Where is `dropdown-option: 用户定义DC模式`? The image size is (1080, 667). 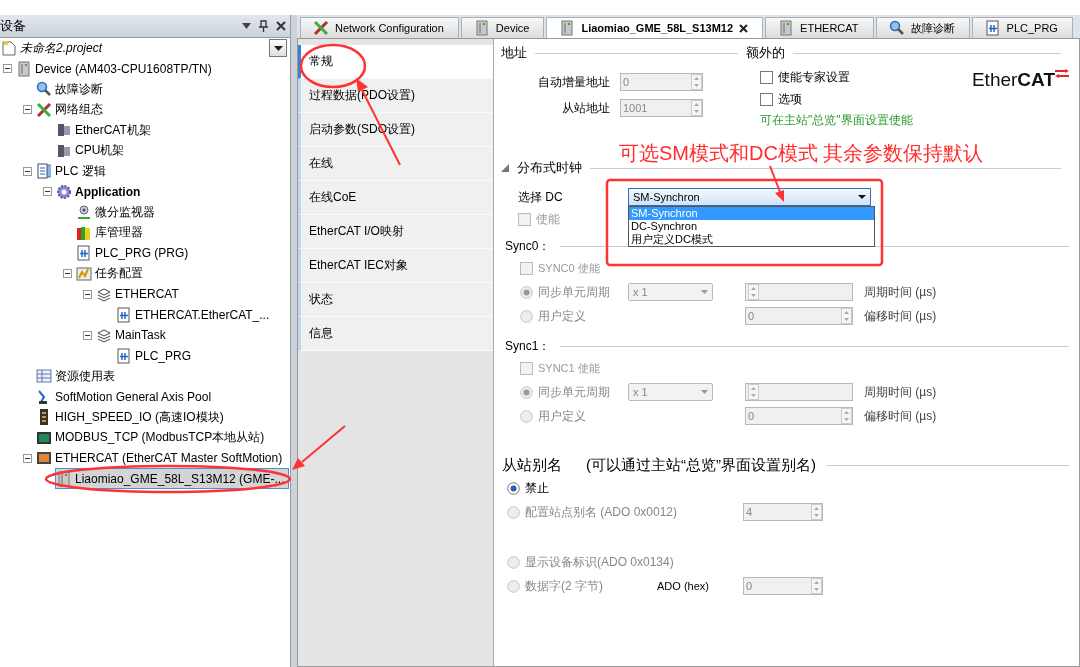 dropdown-option: 用户定义DC模式 is located at coordinates (751, 239).